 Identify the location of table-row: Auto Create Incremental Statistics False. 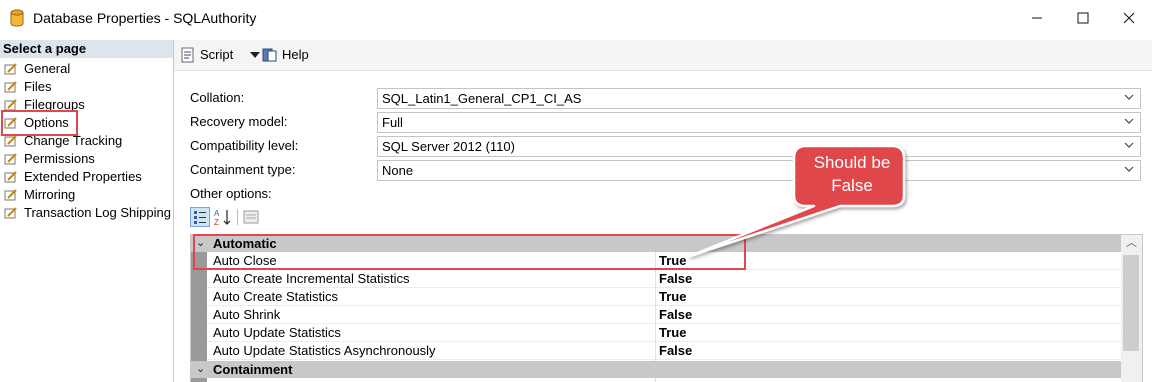
(664, 279).